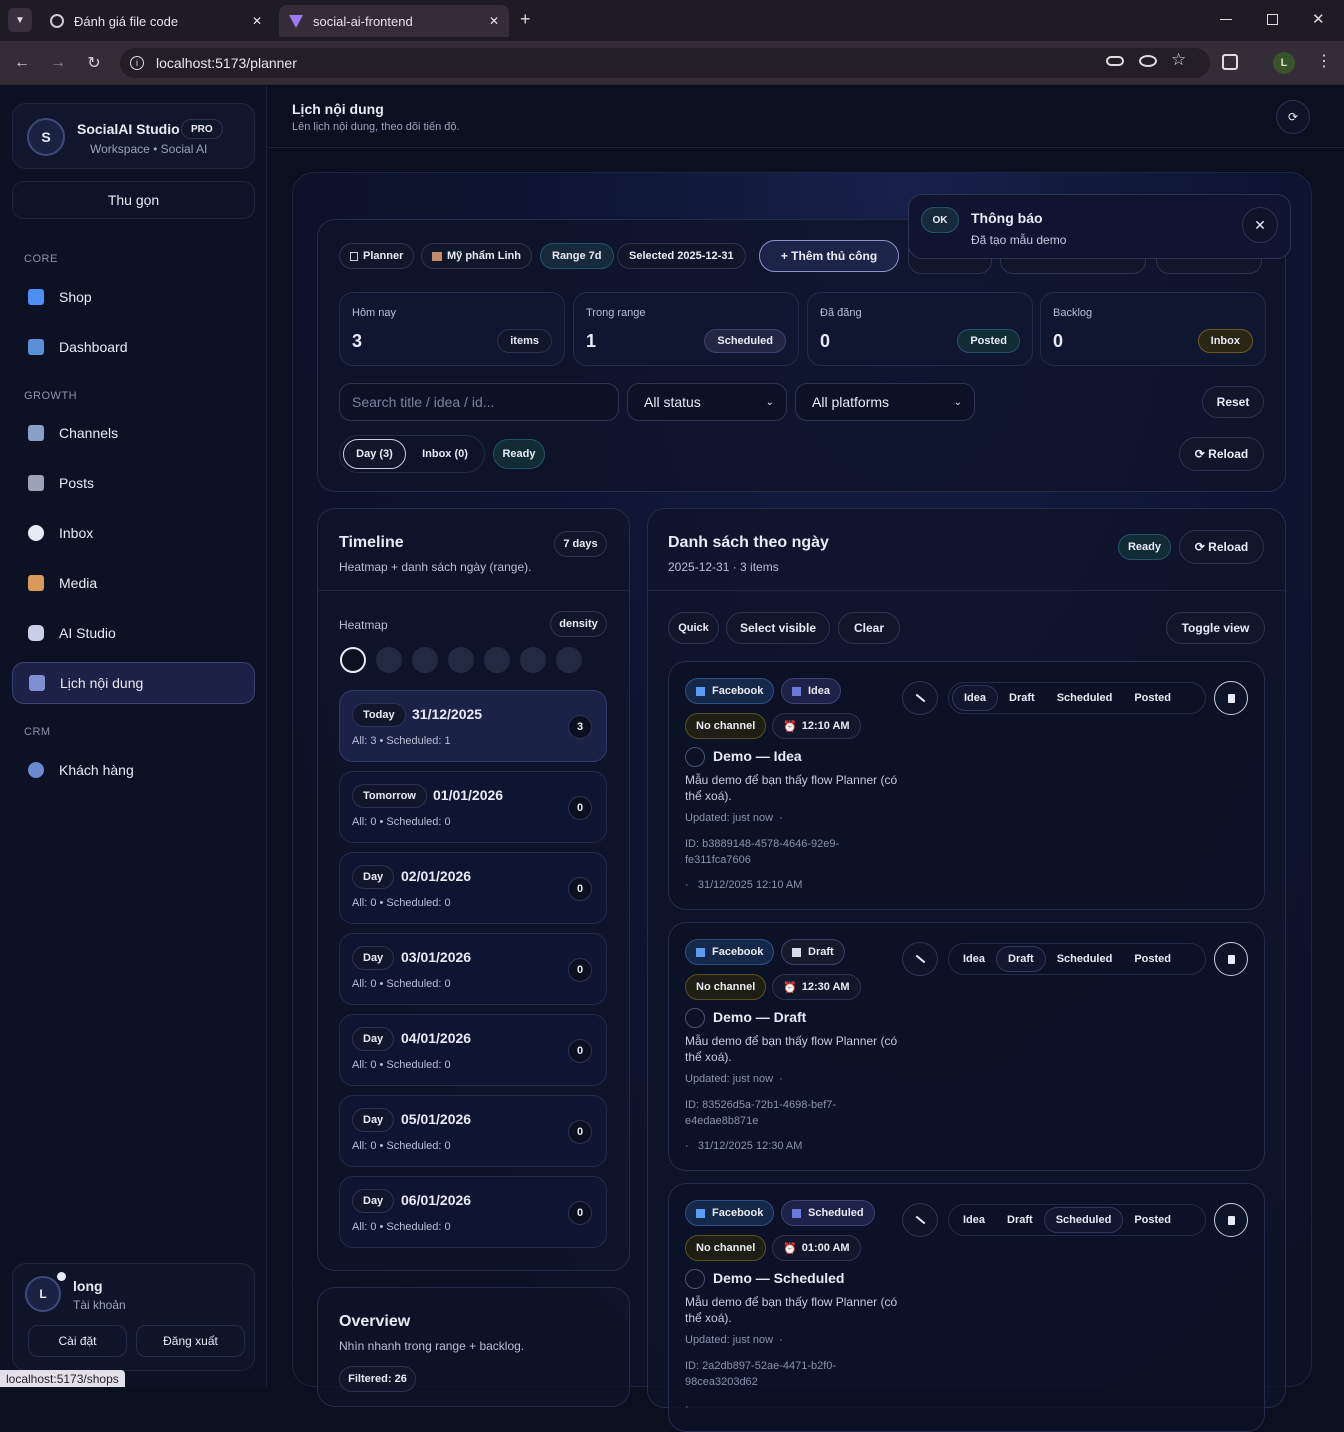 The width and height of the screenshot is (1344, 1432). Describe the element at coordinates (473, 1131) in the screenshot. I see `day-card: Day 05/01/2026 All: 0 • Scheduled: 0 0` at that location.